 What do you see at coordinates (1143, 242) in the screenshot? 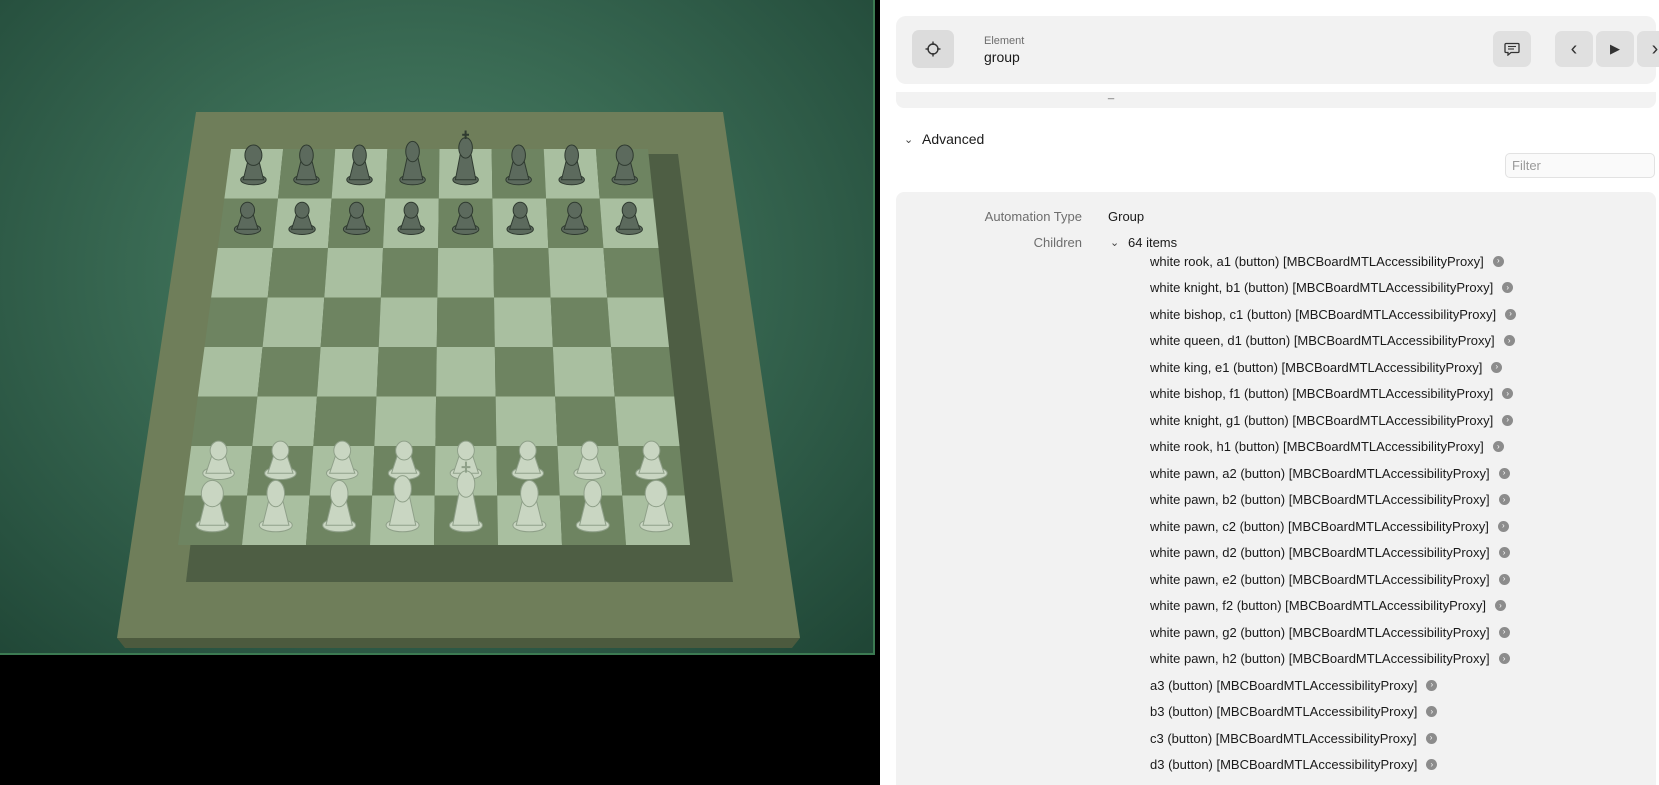
I see `children-toggle: ⌄ 64 items` at bounding box center [1143, 242].